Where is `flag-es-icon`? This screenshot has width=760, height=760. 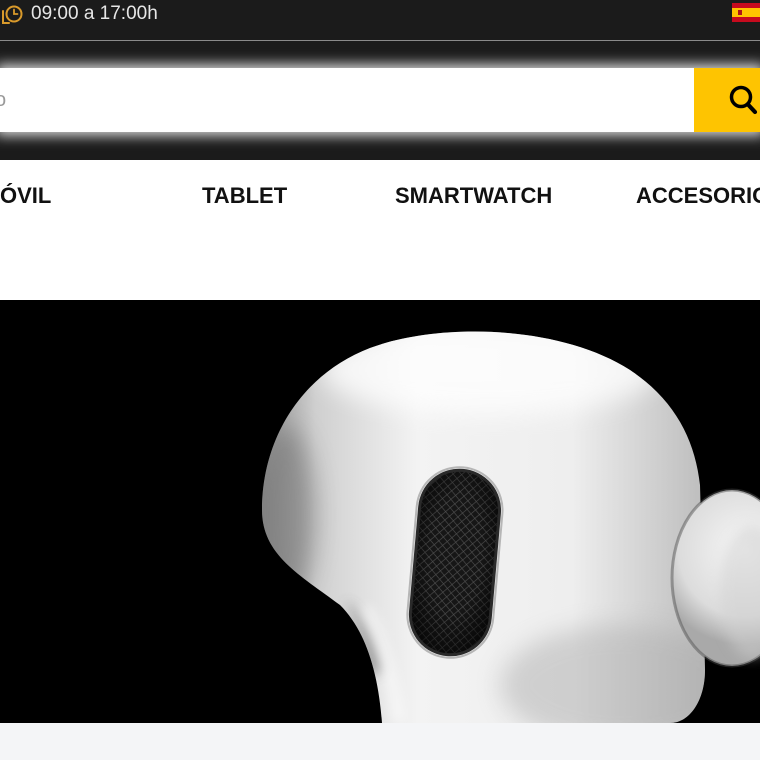
flag-es-icon is located at coordinates (746, 12).